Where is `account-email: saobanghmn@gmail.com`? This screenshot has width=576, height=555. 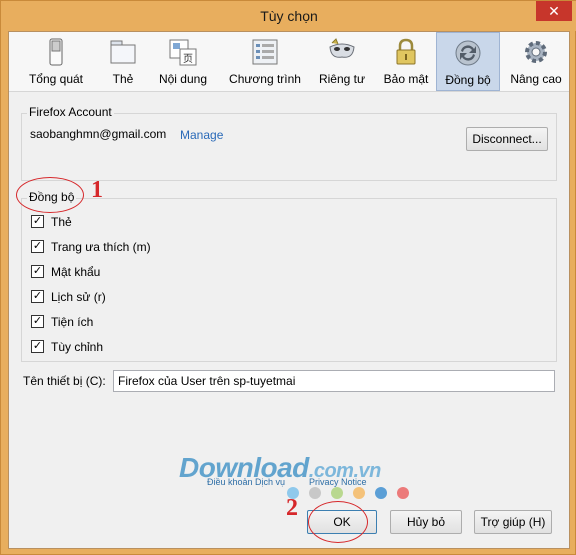
account-email: saobanghmn@gmail.com is located at coordinates (98, 134).